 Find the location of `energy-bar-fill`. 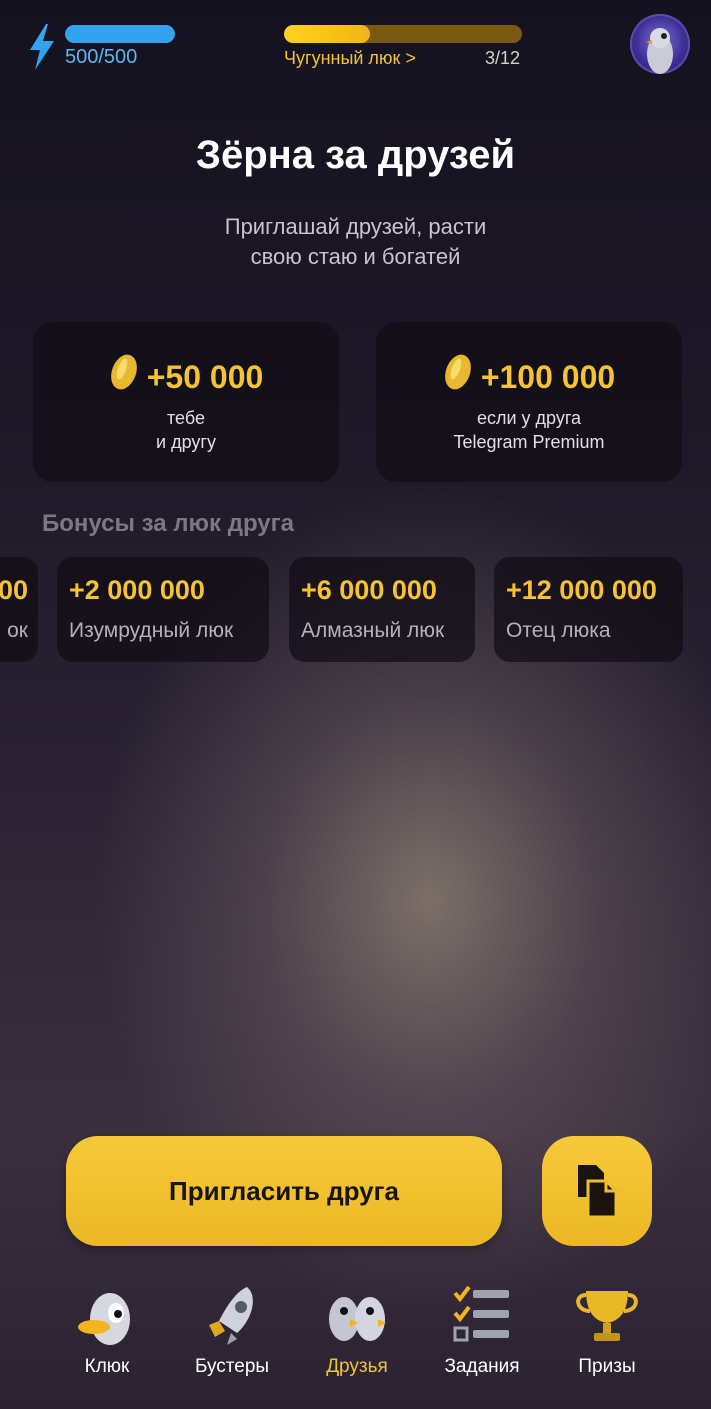

energy-bar-fill is located at coordinates (120, 34).